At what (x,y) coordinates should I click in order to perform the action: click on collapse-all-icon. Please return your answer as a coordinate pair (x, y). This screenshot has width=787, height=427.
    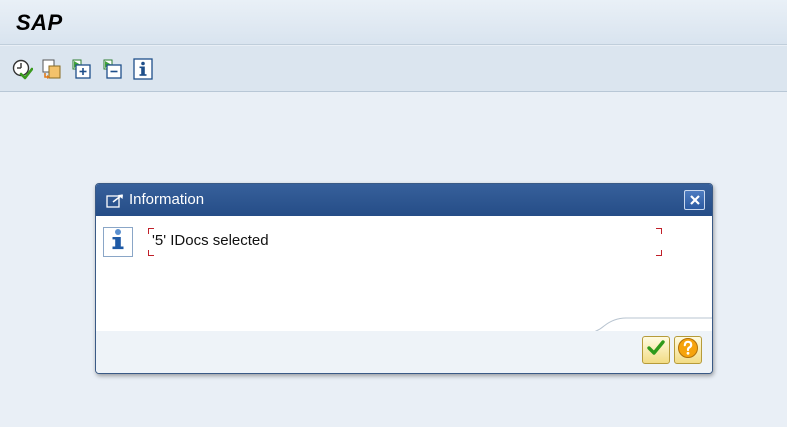
    Looking at the image, I should click on (113, 69).